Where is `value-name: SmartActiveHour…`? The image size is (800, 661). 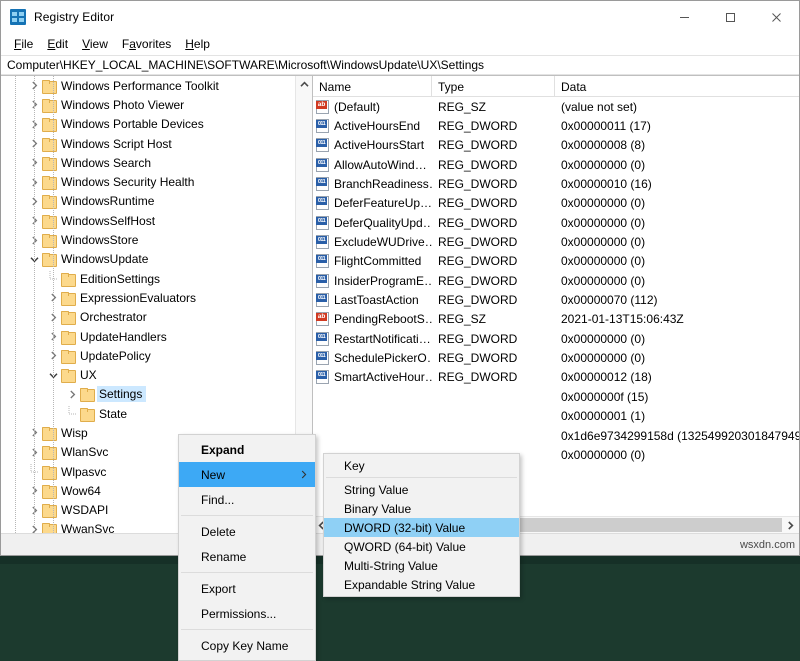 value-name: SmartActiveHour… is located at coordinates (383, 377).